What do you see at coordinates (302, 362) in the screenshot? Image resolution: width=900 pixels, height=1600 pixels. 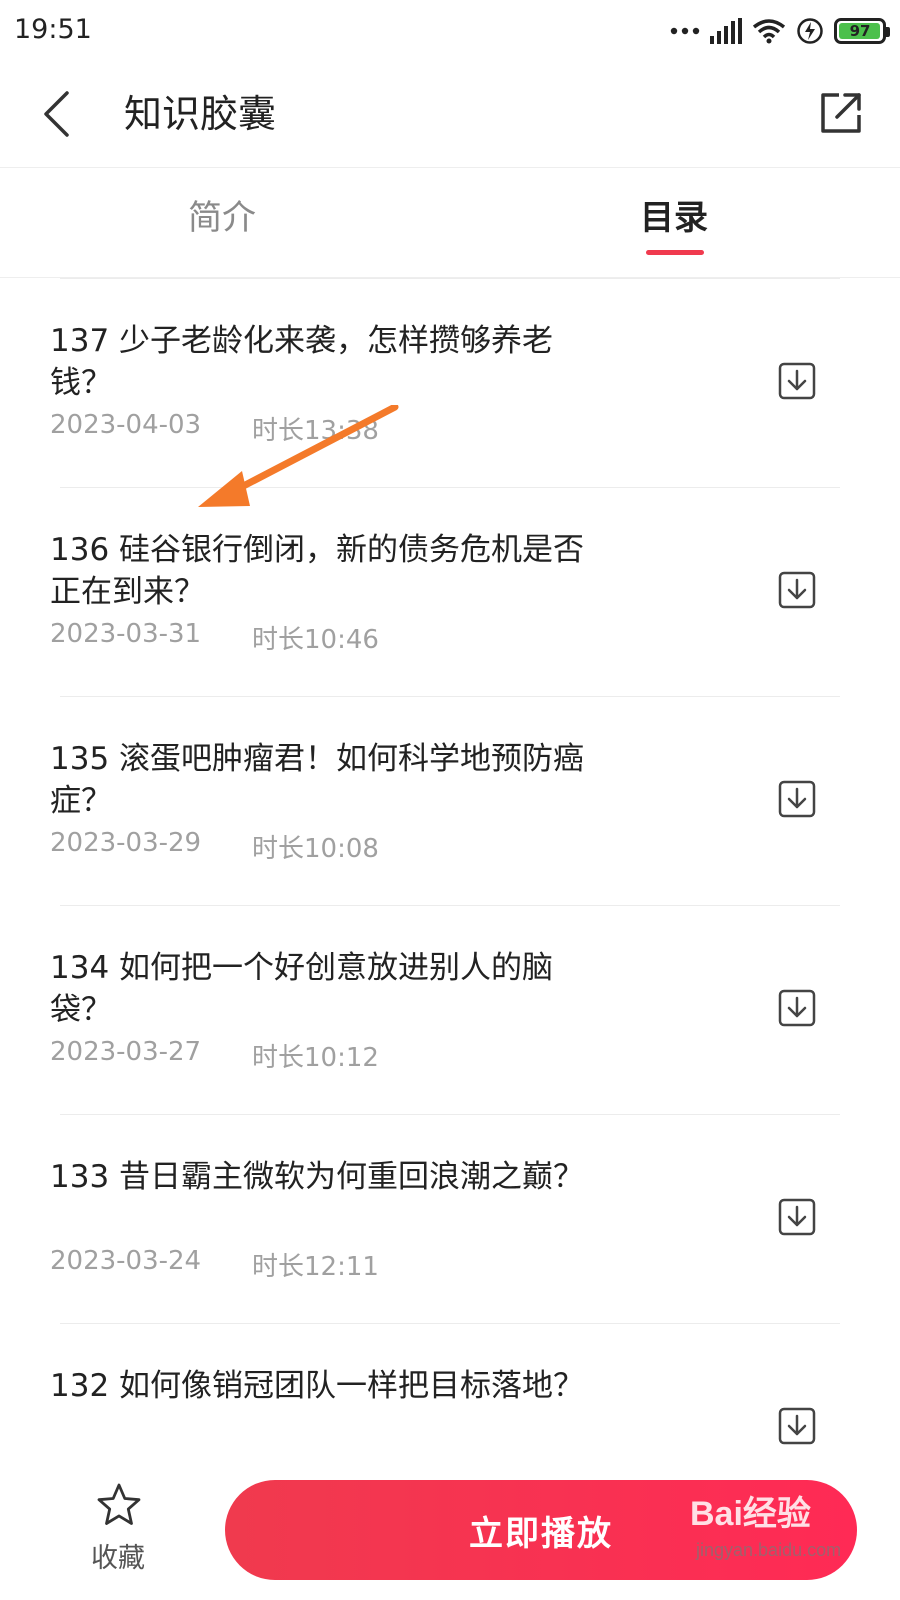 I see `episode-title: 137 少子老龄化来袭，怎样攒够养老钱？` at bounding box center [302, 362].